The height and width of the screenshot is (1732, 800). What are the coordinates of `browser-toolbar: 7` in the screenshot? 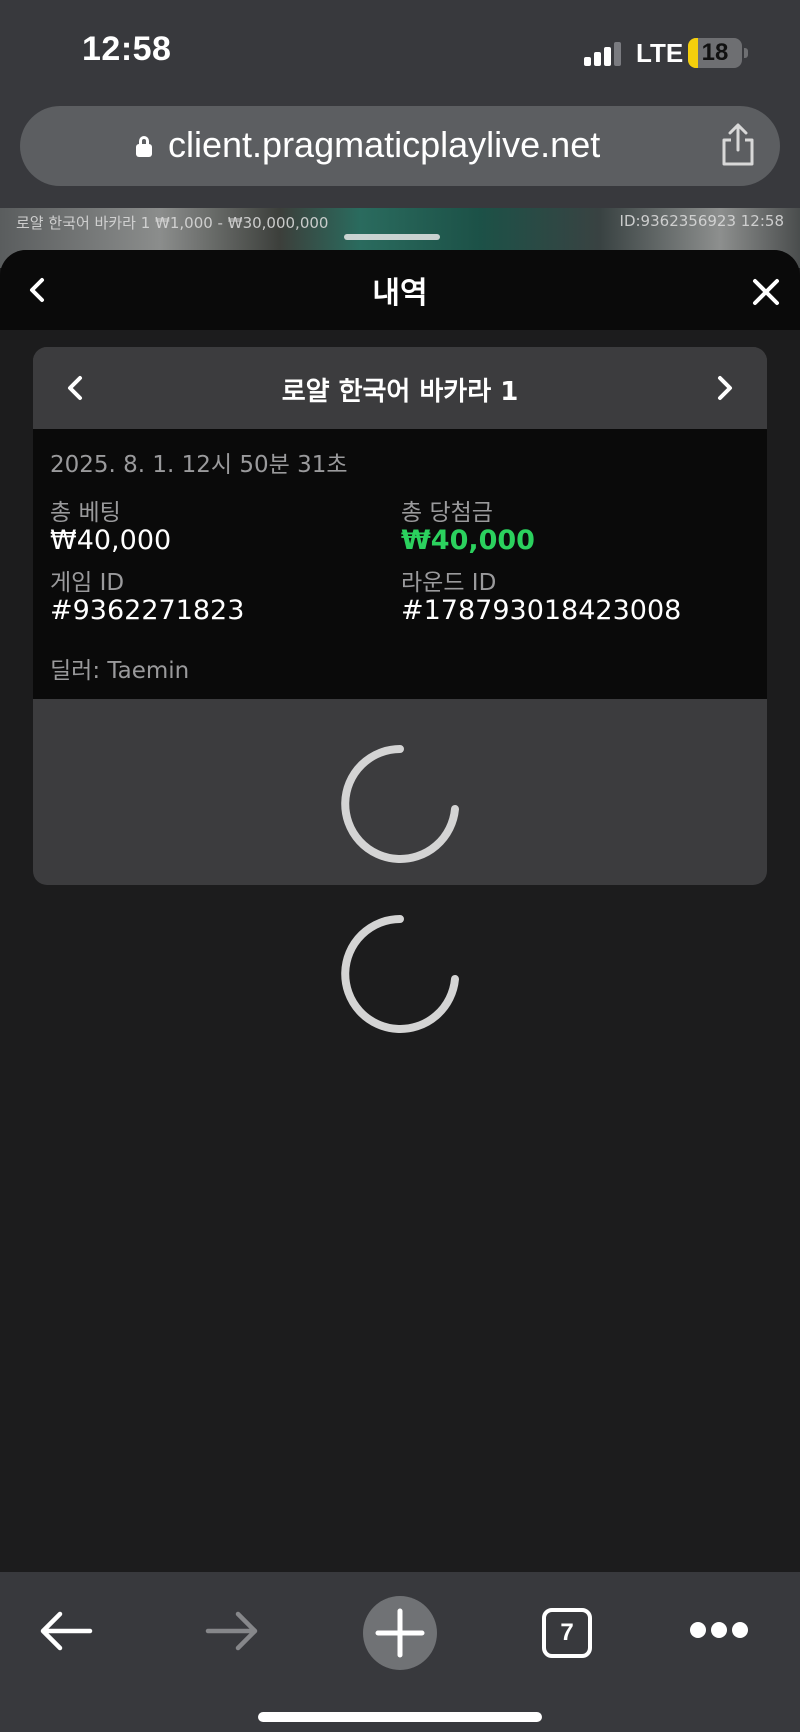 It's located at (400, 1652).